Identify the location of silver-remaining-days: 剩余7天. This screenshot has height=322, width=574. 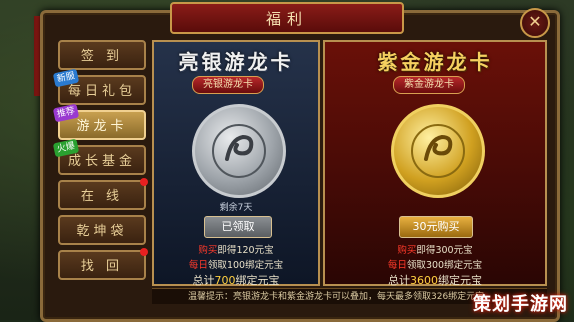
(236, 208).